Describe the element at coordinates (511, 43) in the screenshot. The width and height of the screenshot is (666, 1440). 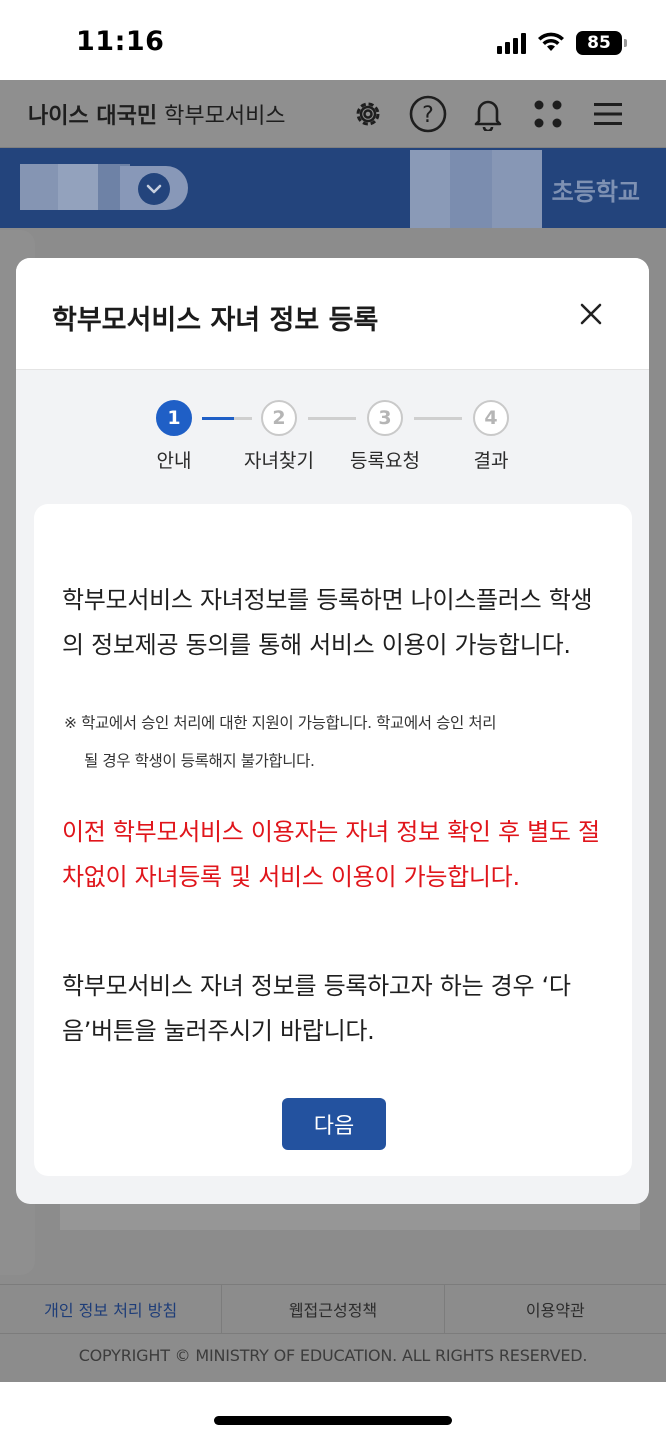
I see `cellular-signal-icon` at that location.